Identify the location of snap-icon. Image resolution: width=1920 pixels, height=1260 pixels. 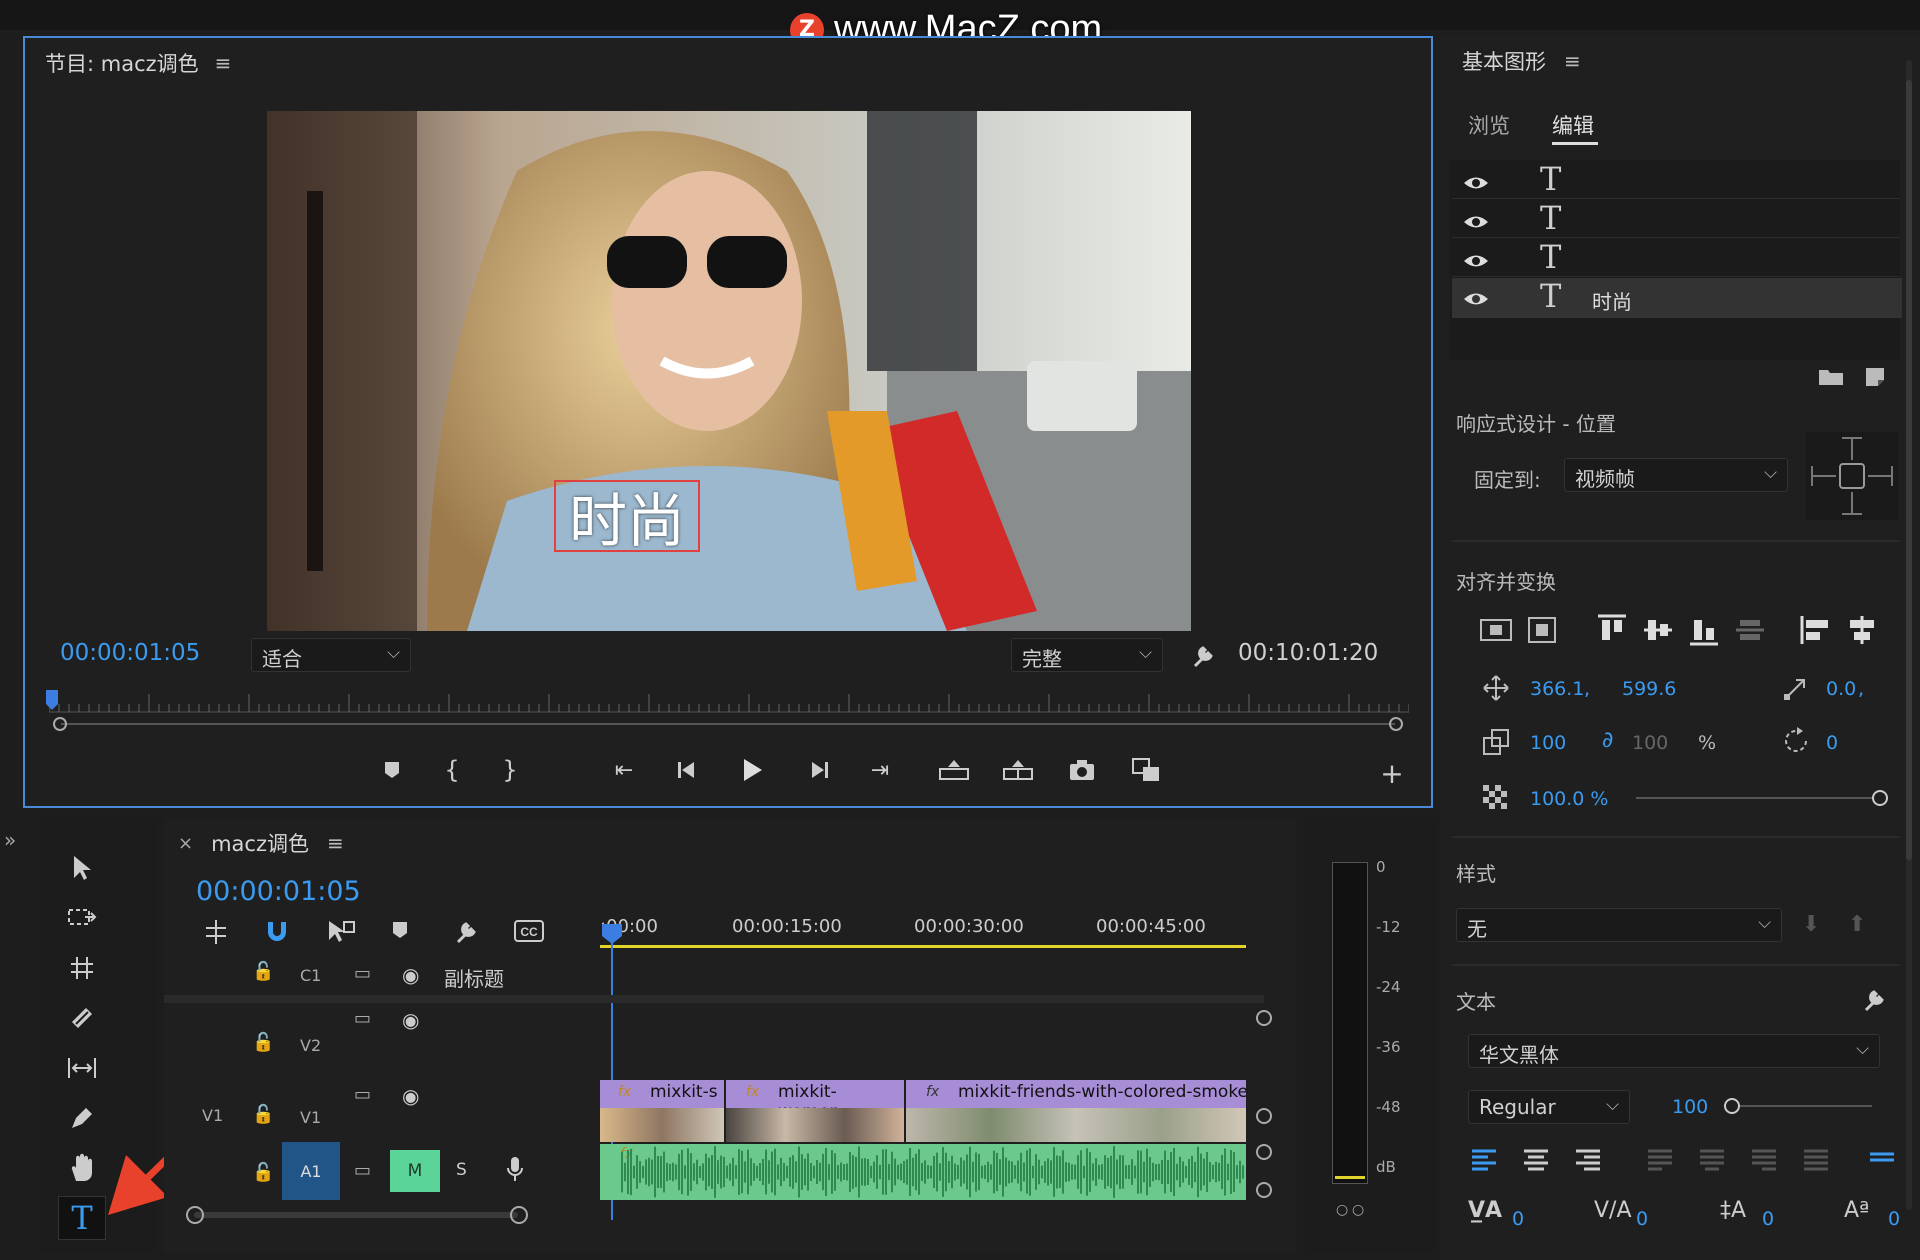
(277, 931).